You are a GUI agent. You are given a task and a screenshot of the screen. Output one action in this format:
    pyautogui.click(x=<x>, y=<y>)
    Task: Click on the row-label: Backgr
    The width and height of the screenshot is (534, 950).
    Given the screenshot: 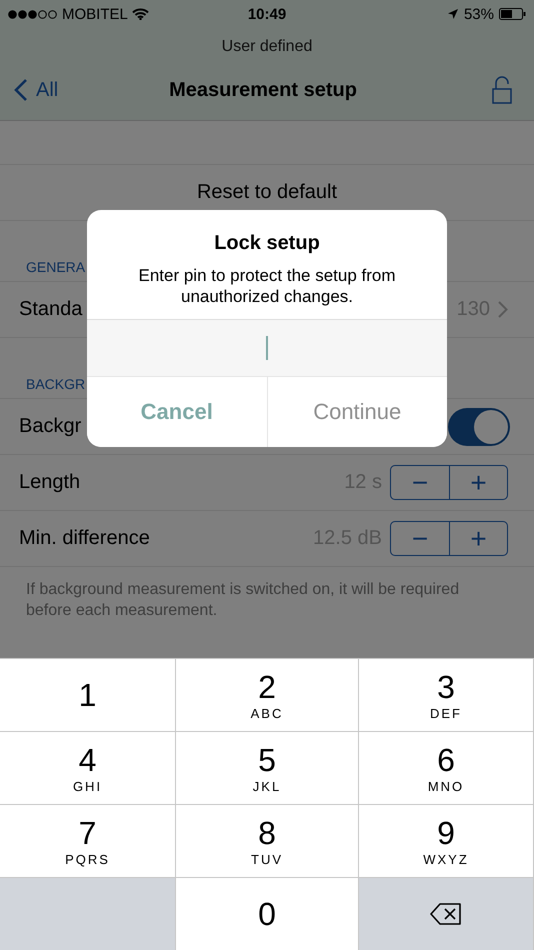 What is the action you would take?
    pyautogui.click(x=50, y=426)
    